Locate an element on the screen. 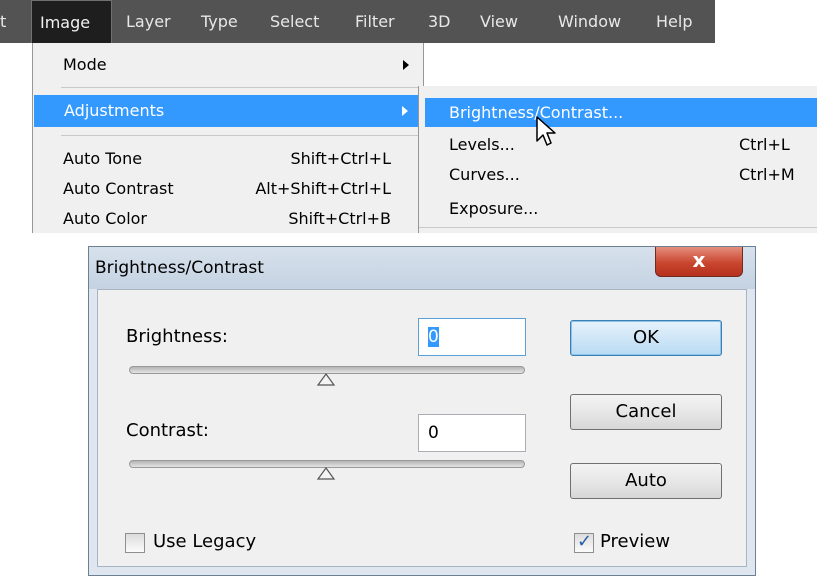 The height and width of the screenshot is (576, 817). menu-item-label: Auto Contrast is located at coordinates (118, 188).